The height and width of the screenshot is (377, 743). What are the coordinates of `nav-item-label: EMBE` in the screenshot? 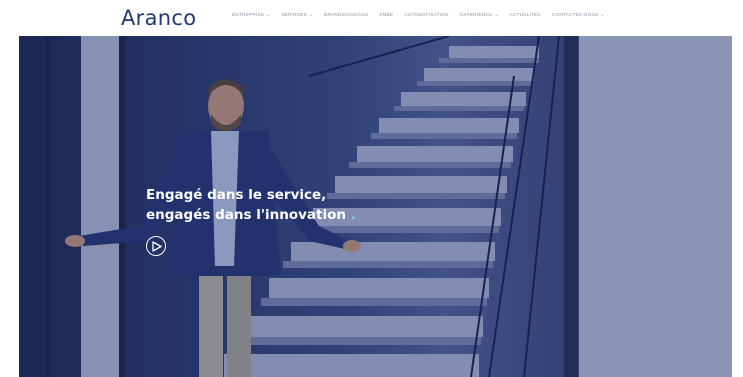 It's located at (386, 14).